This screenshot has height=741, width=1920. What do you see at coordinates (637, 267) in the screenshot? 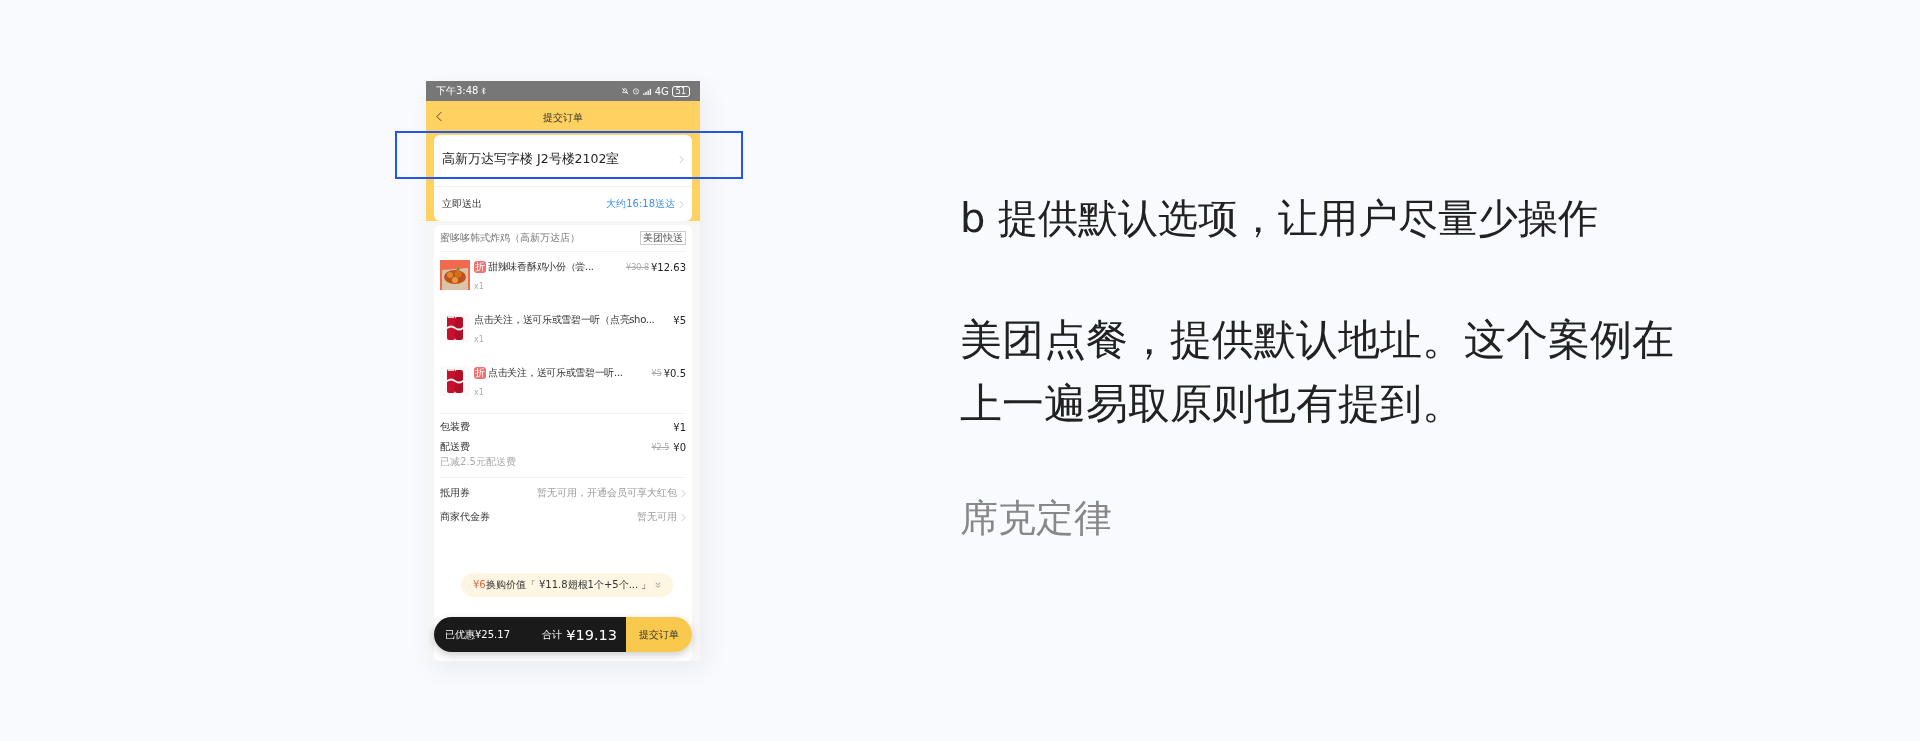
I see `original-price: ¥30.8` at bounding box center [637, 267].